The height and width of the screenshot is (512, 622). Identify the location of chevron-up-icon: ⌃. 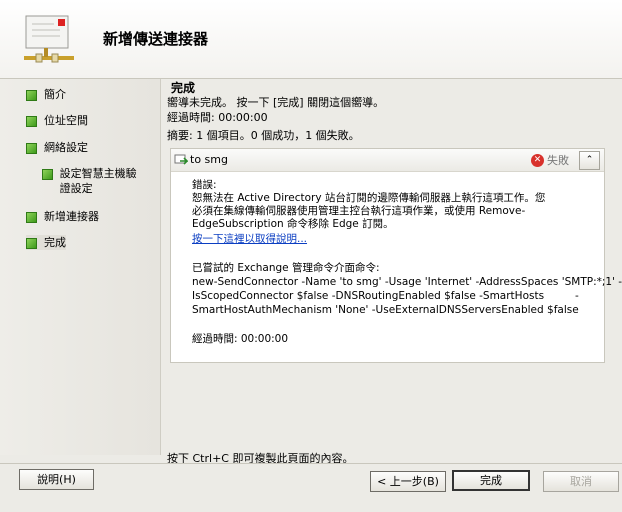
(589, 160).